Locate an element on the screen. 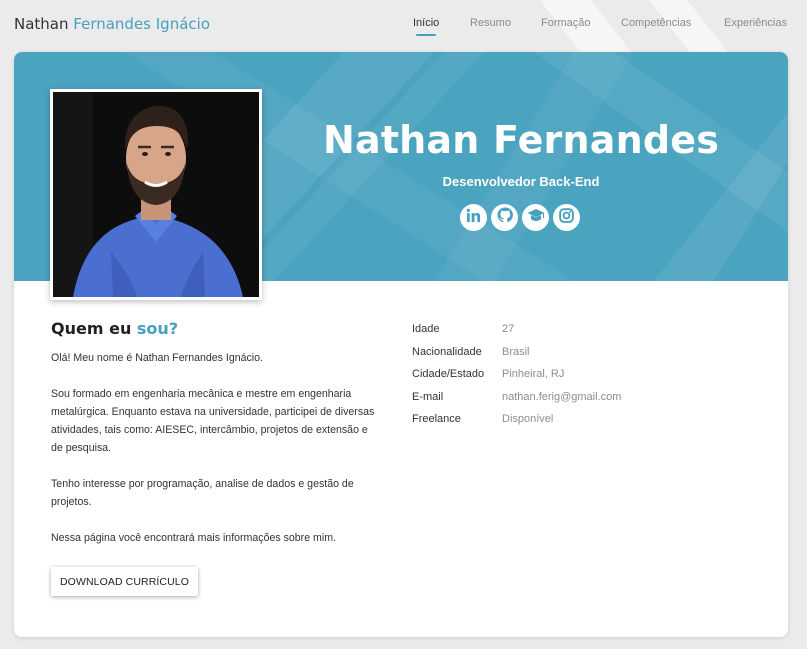  linkedin-icon is located at coordinates (473, 218).